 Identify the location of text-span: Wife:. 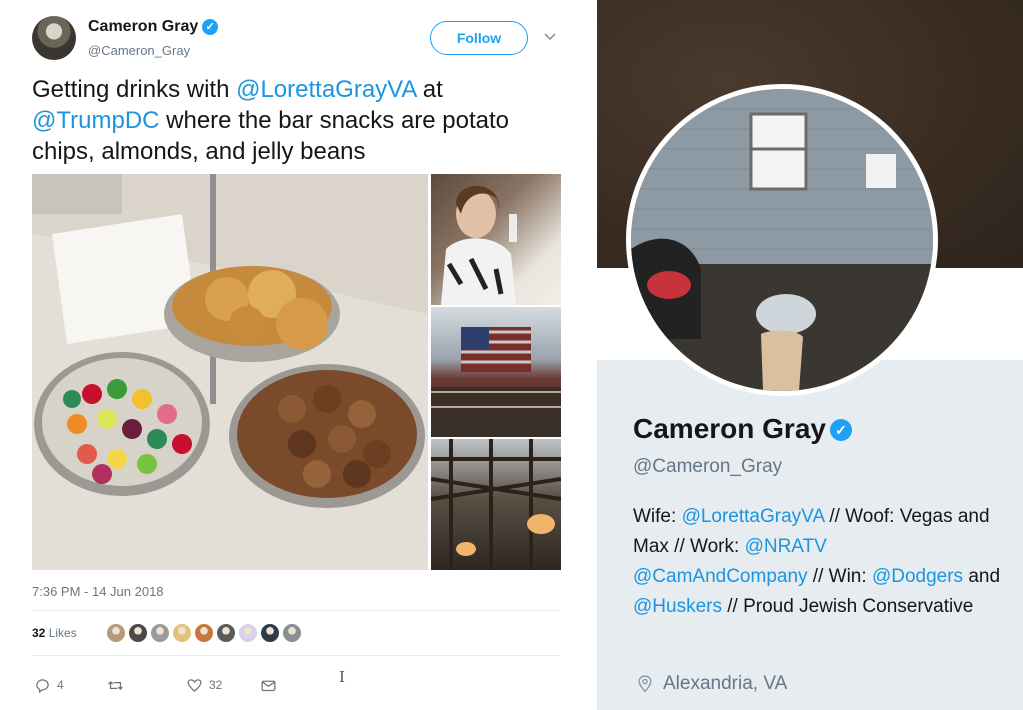
(657, 516).